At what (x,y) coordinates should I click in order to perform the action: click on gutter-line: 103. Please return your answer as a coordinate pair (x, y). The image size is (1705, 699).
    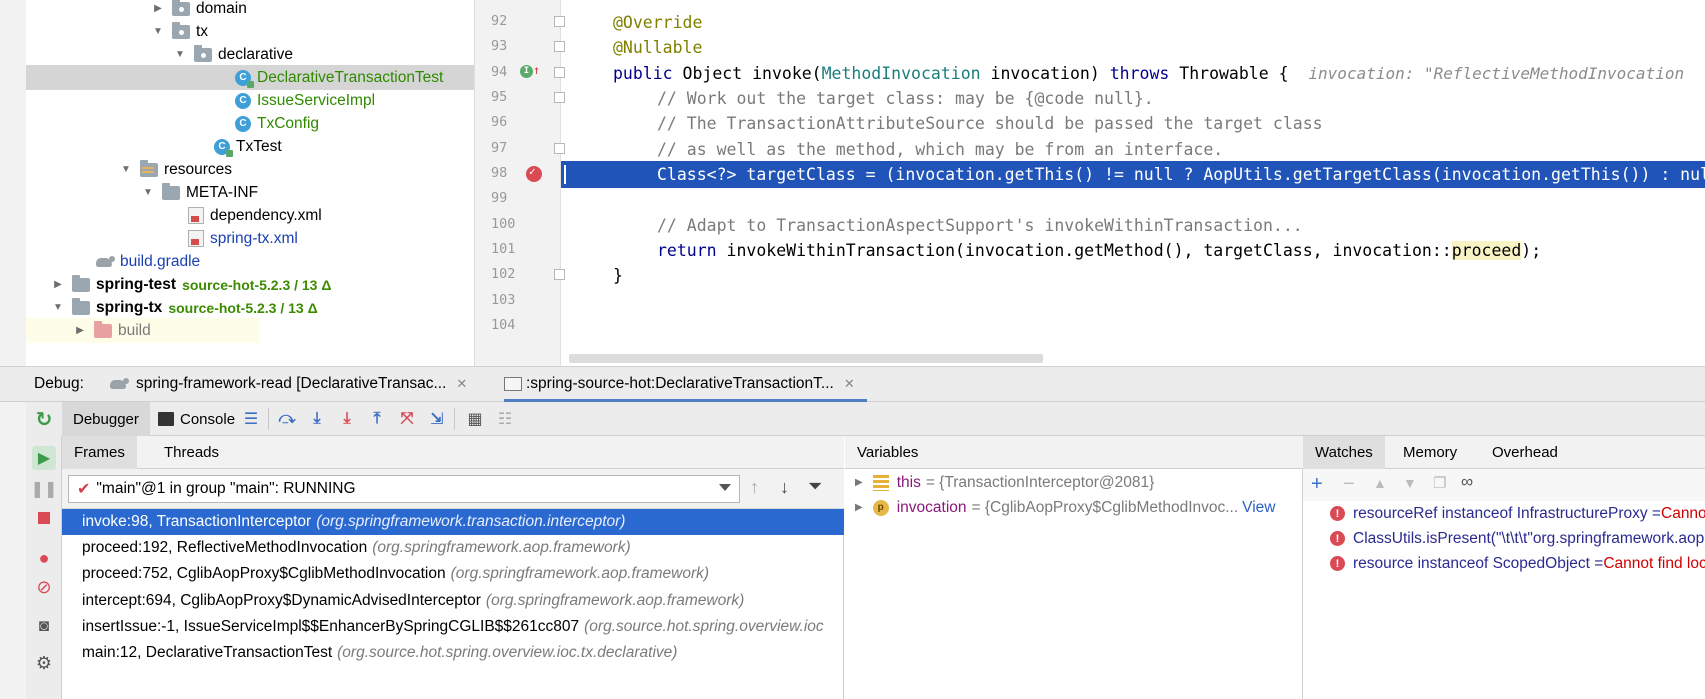
    Looking at the image, I should click on (518, 300).